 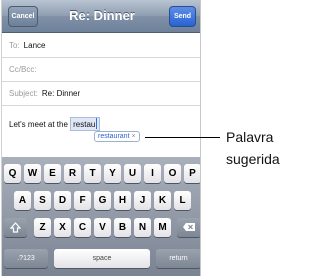 I want to click on key-h: H, so click(x=122, y=200).